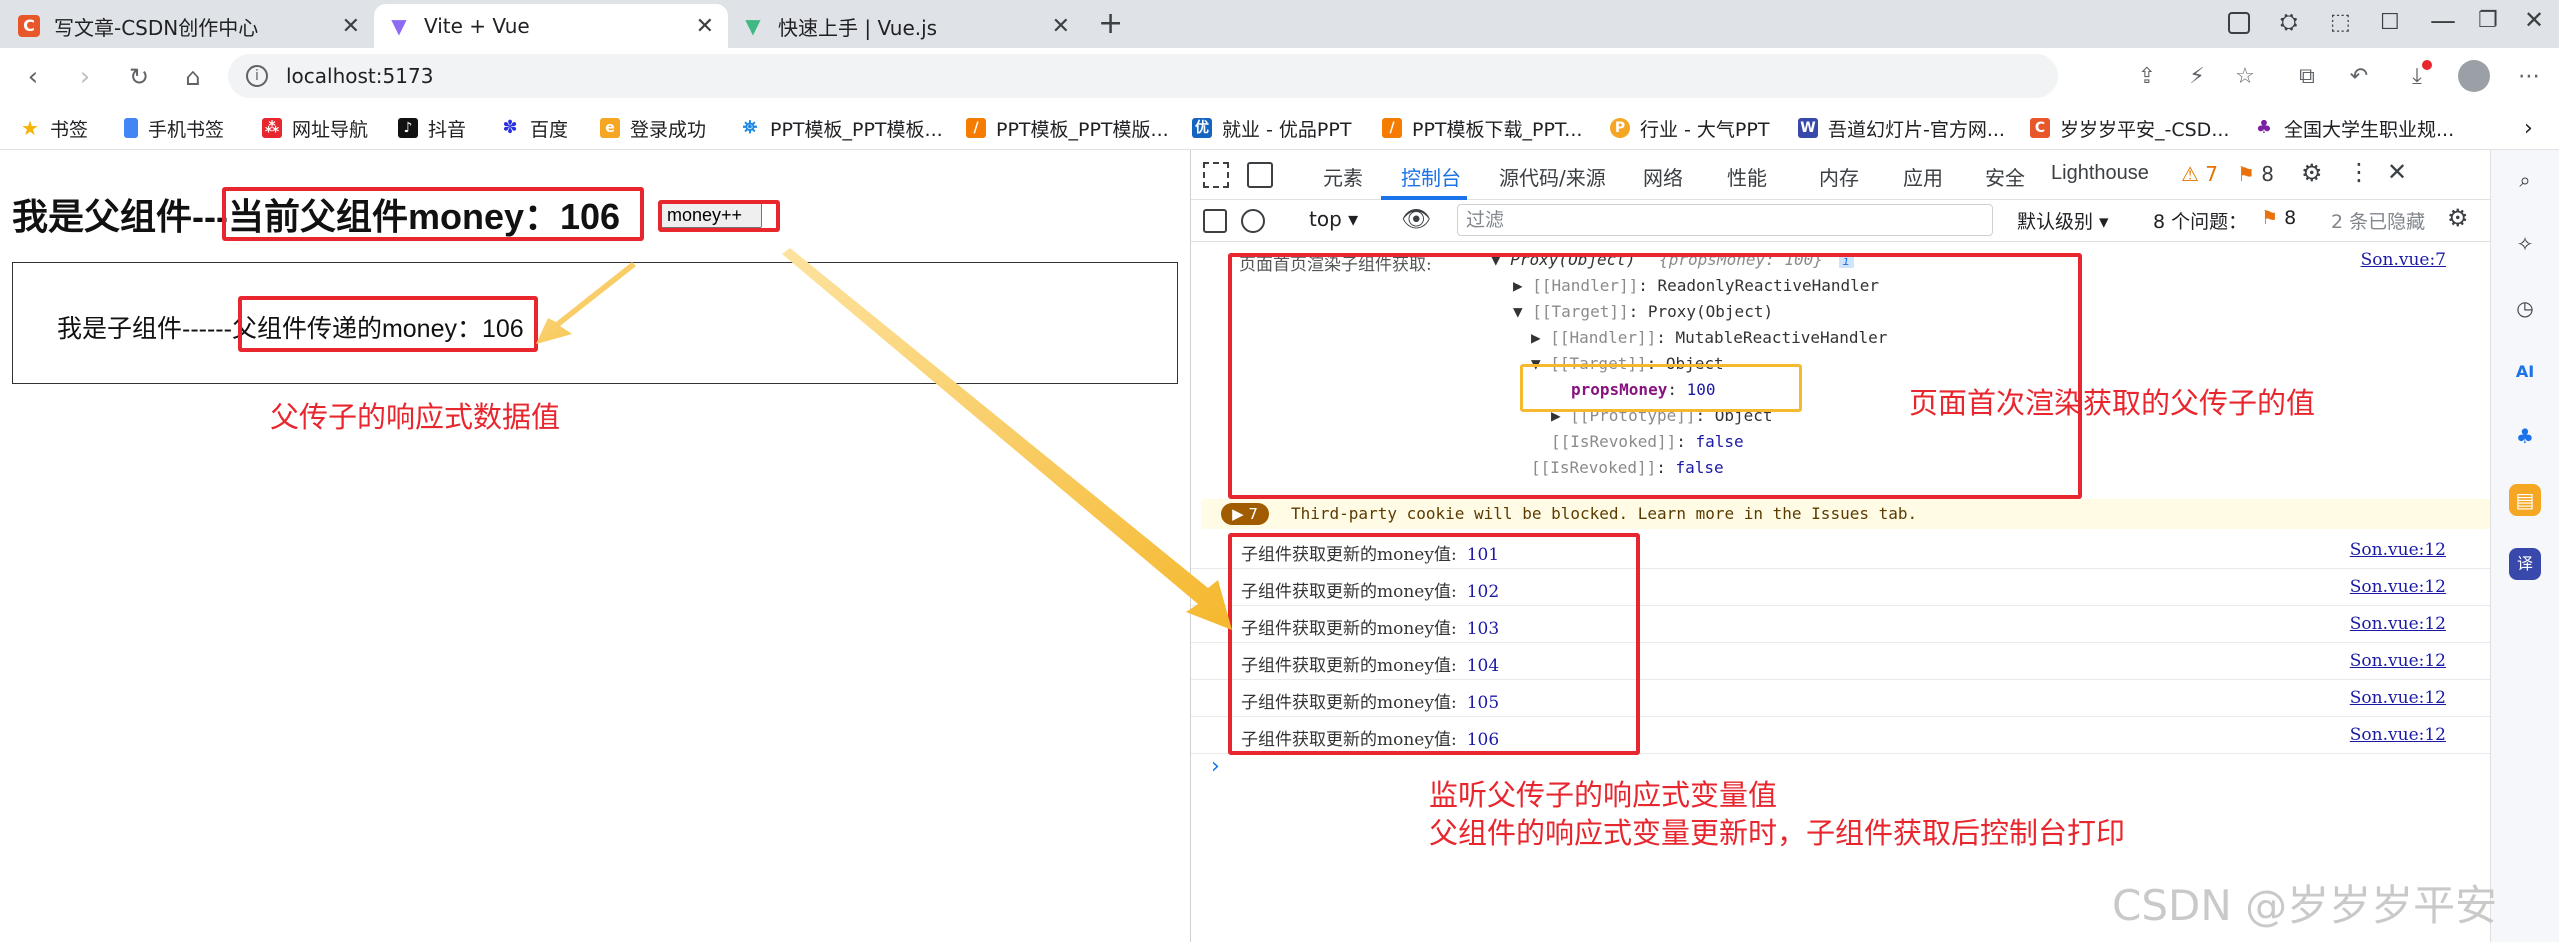  I want to click on console-settings-icon: ⚙, so click(2458, 218).